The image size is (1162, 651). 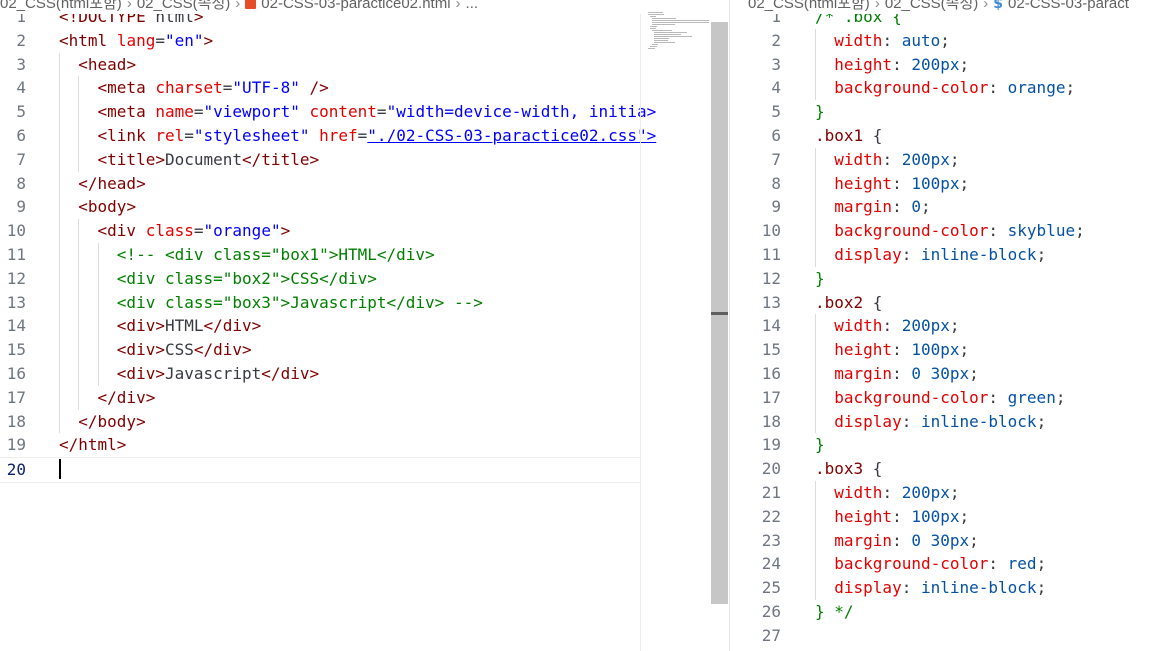 I want to click on code-line: 12}, so click(x=946, y=279).